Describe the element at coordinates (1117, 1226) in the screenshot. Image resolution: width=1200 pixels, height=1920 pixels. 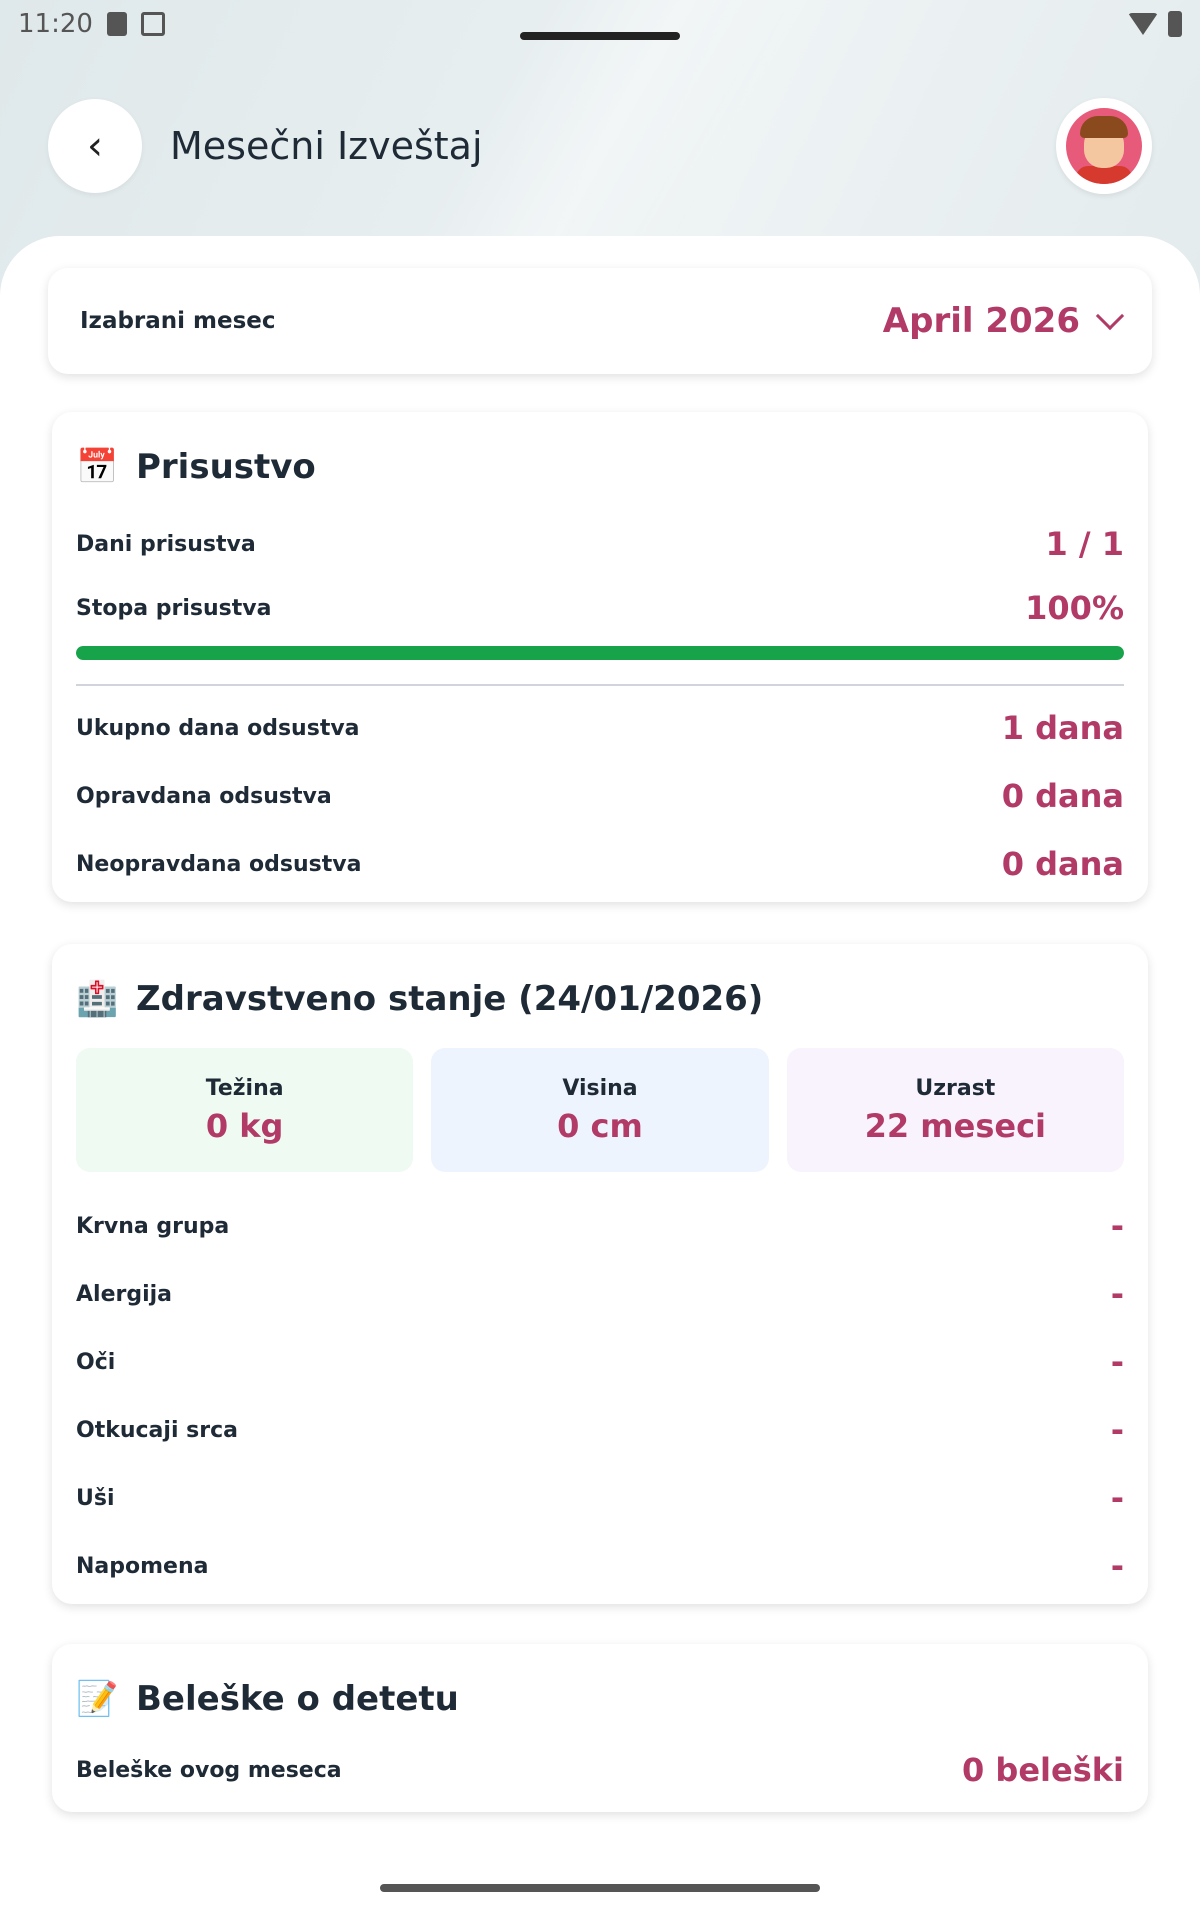
I see `blood-type-value: -` at that location.